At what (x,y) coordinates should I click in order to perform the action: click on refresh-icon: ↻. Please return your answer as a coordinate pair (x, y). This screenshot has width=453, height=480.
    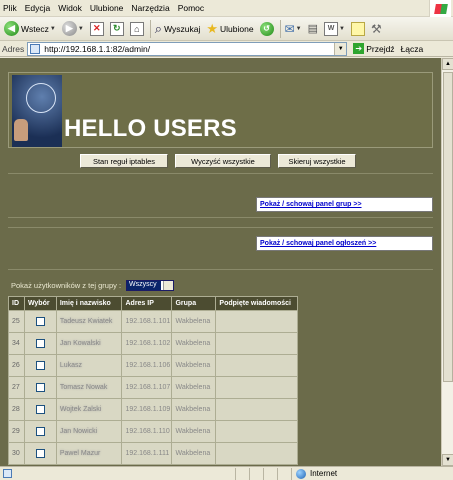
    Looking at the image, I should click on (116, 28).